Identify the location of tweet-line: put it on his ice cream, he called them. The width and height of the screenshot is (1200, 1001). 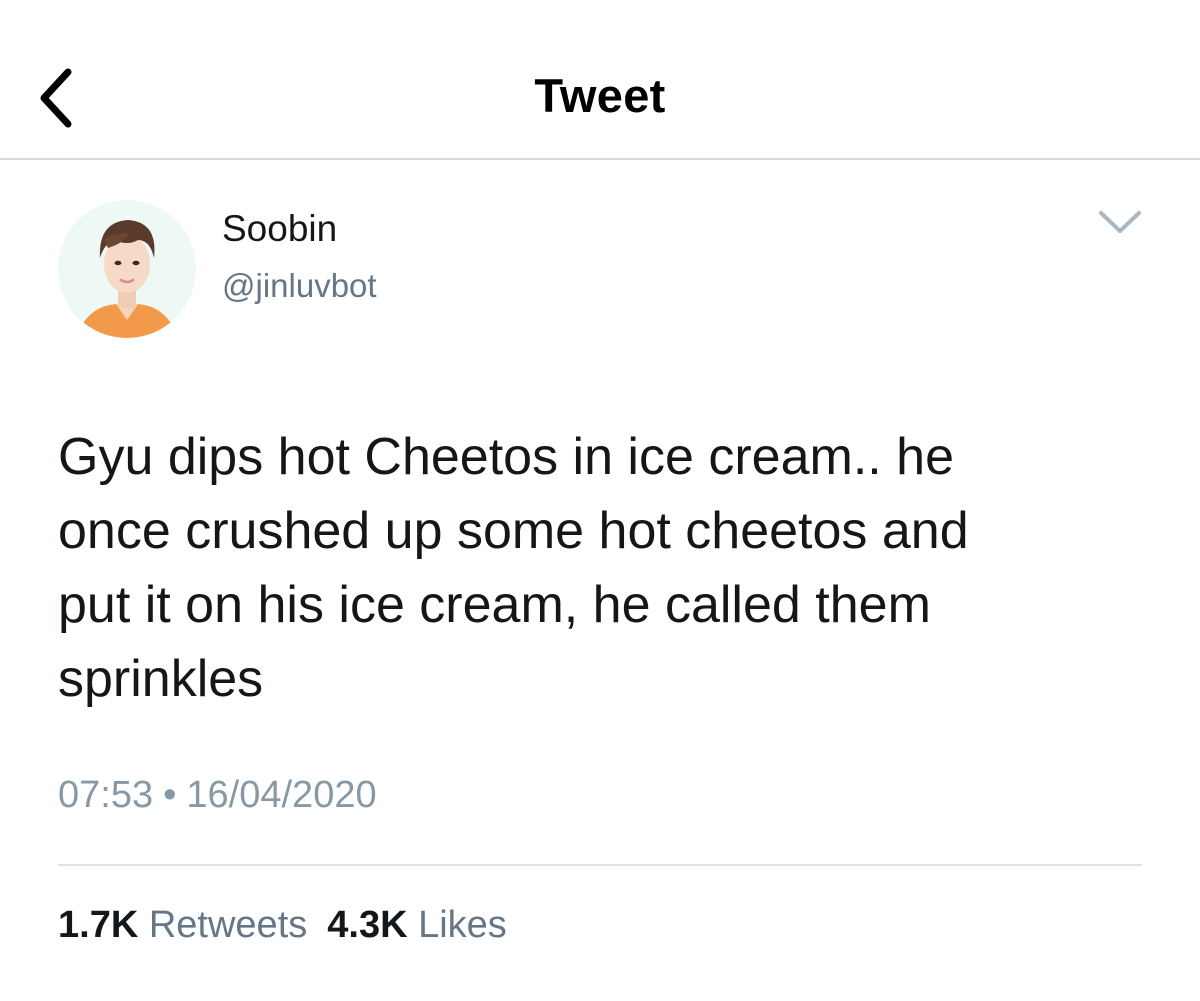
(494, 605).